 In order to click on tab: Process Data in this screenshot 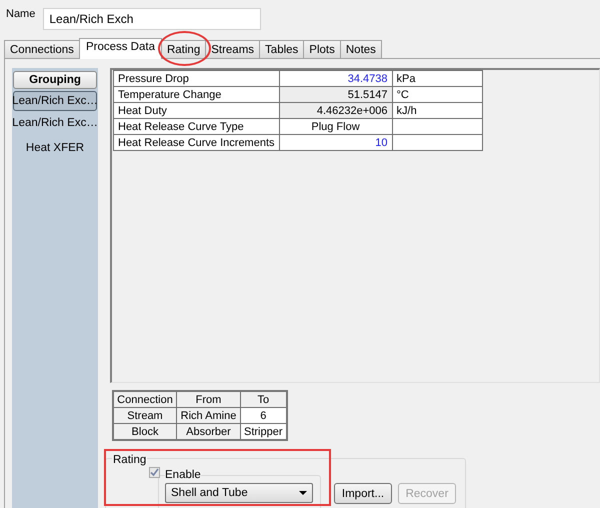, I will do `click(120, 48)`.